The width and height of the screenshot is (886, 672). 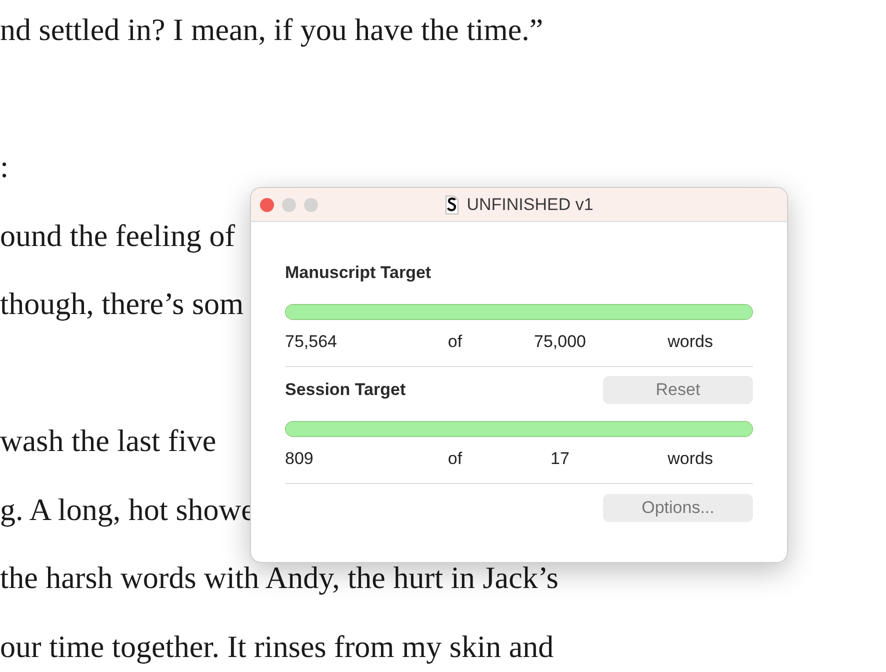 I want to click on section-heading: Manuscript Target, so click(x=358, y=273).